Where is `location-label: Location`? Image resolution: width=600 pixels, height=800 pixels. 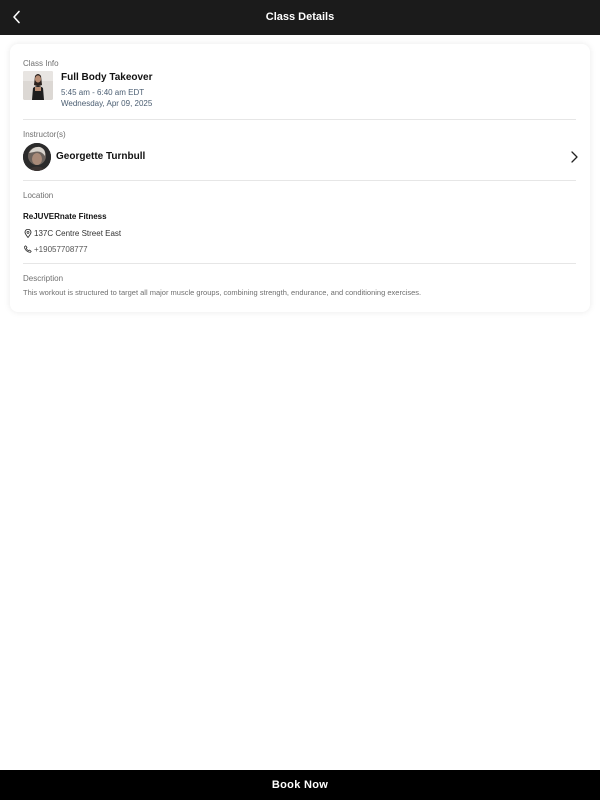
location-label: Location is located at coordinates (38, 195).